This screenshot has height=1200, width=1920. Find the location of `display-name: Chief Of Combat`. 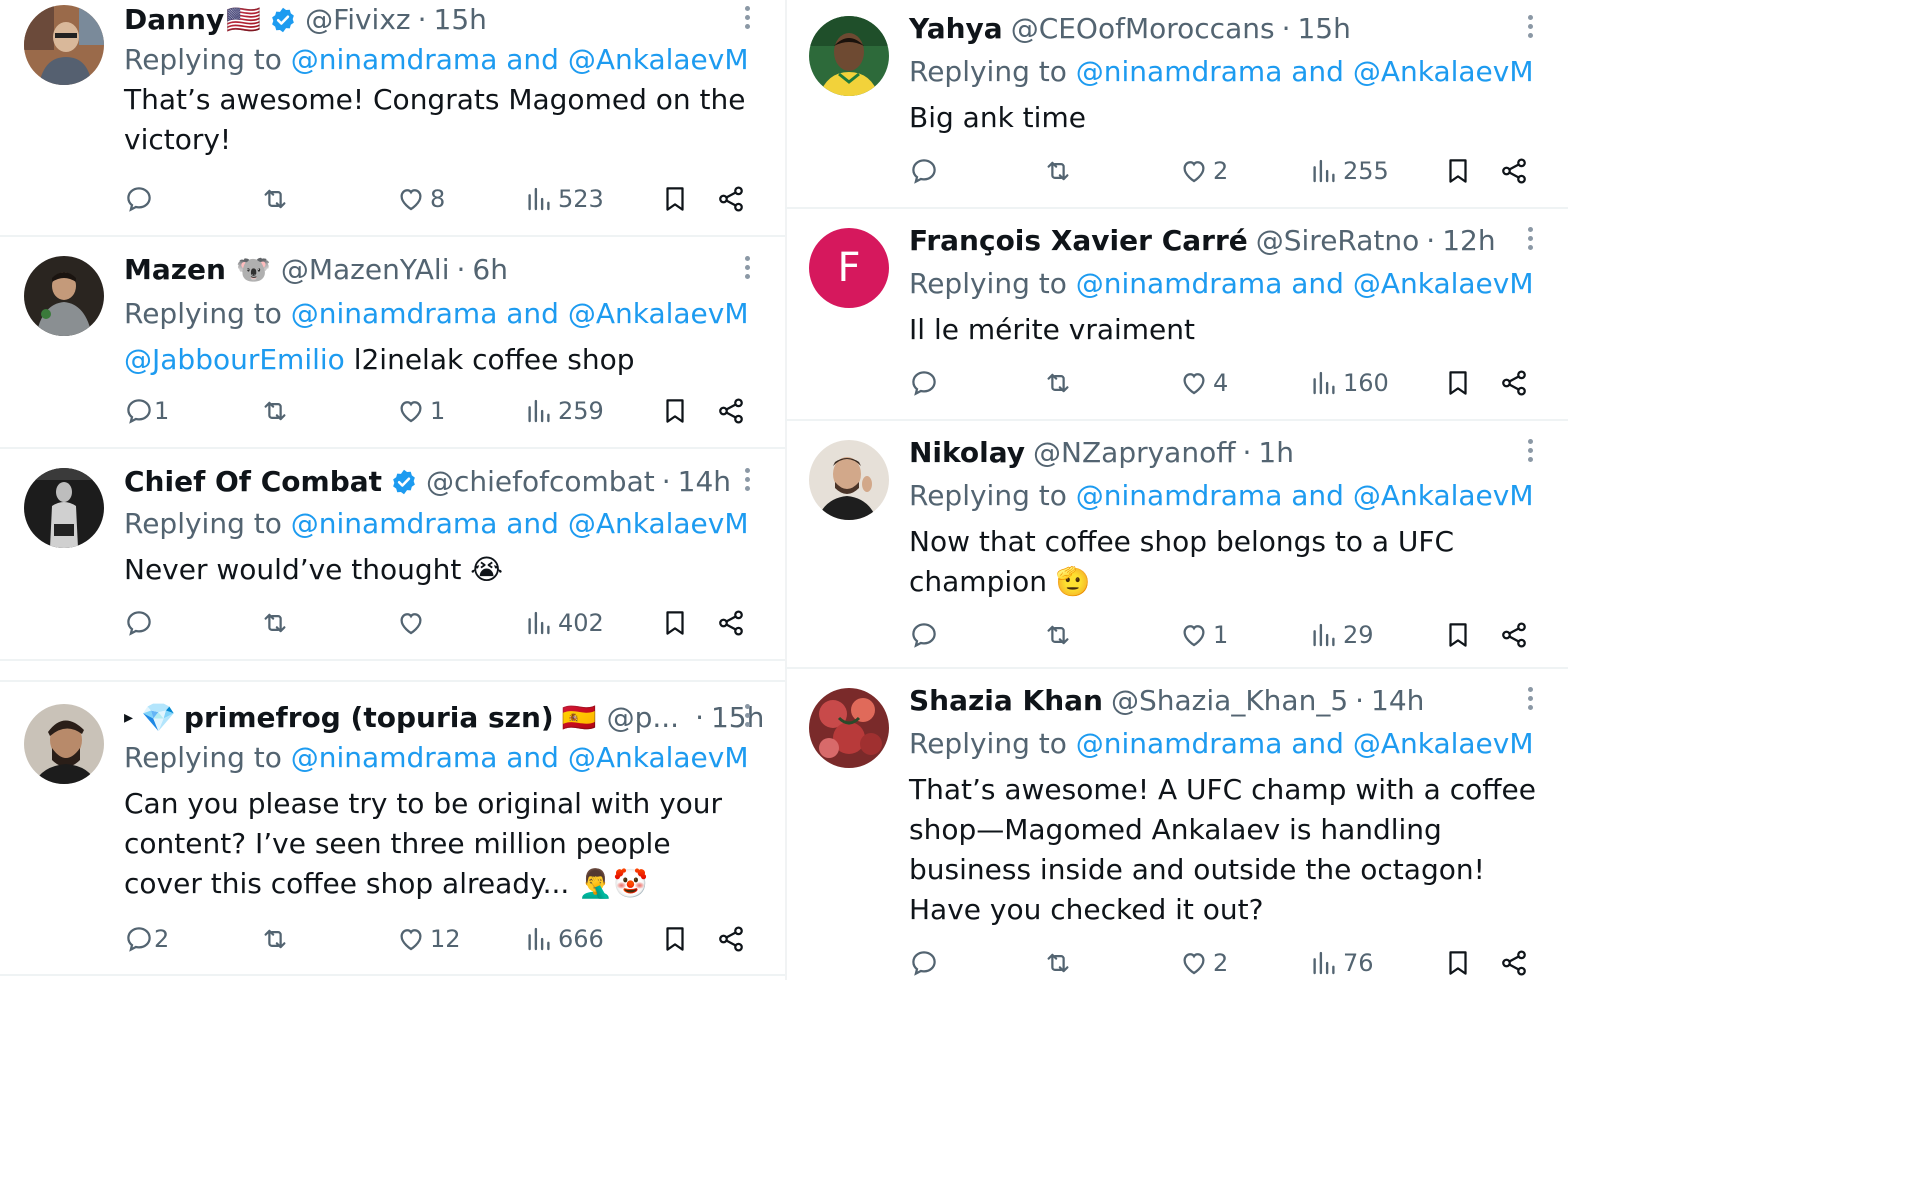

display-name: Chief Of Combat is located at coordinates (253, 482).